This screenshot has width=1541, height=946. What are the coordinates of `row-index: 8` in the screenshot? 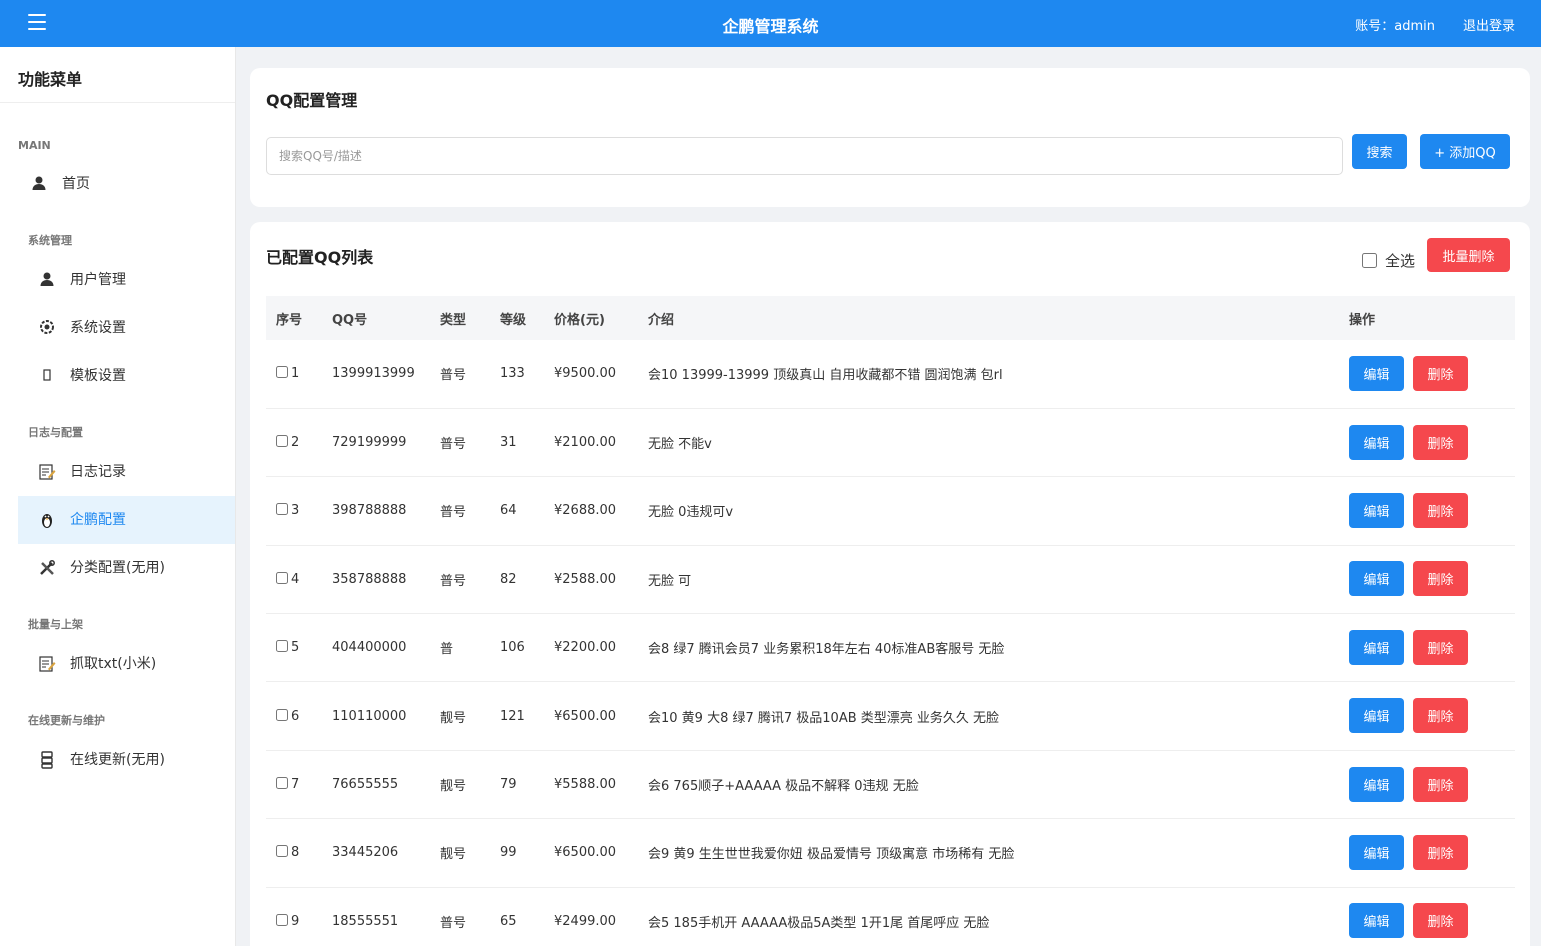 It's located at (295, 853).